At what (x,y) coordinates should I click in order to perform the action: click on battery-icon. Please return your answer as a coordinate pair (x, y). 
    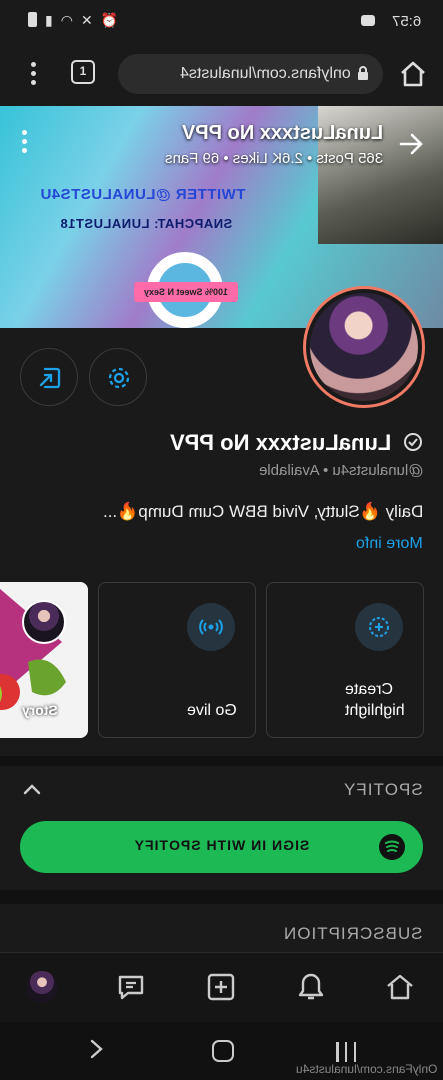
    Looking at the image, I should click on (32, 19).